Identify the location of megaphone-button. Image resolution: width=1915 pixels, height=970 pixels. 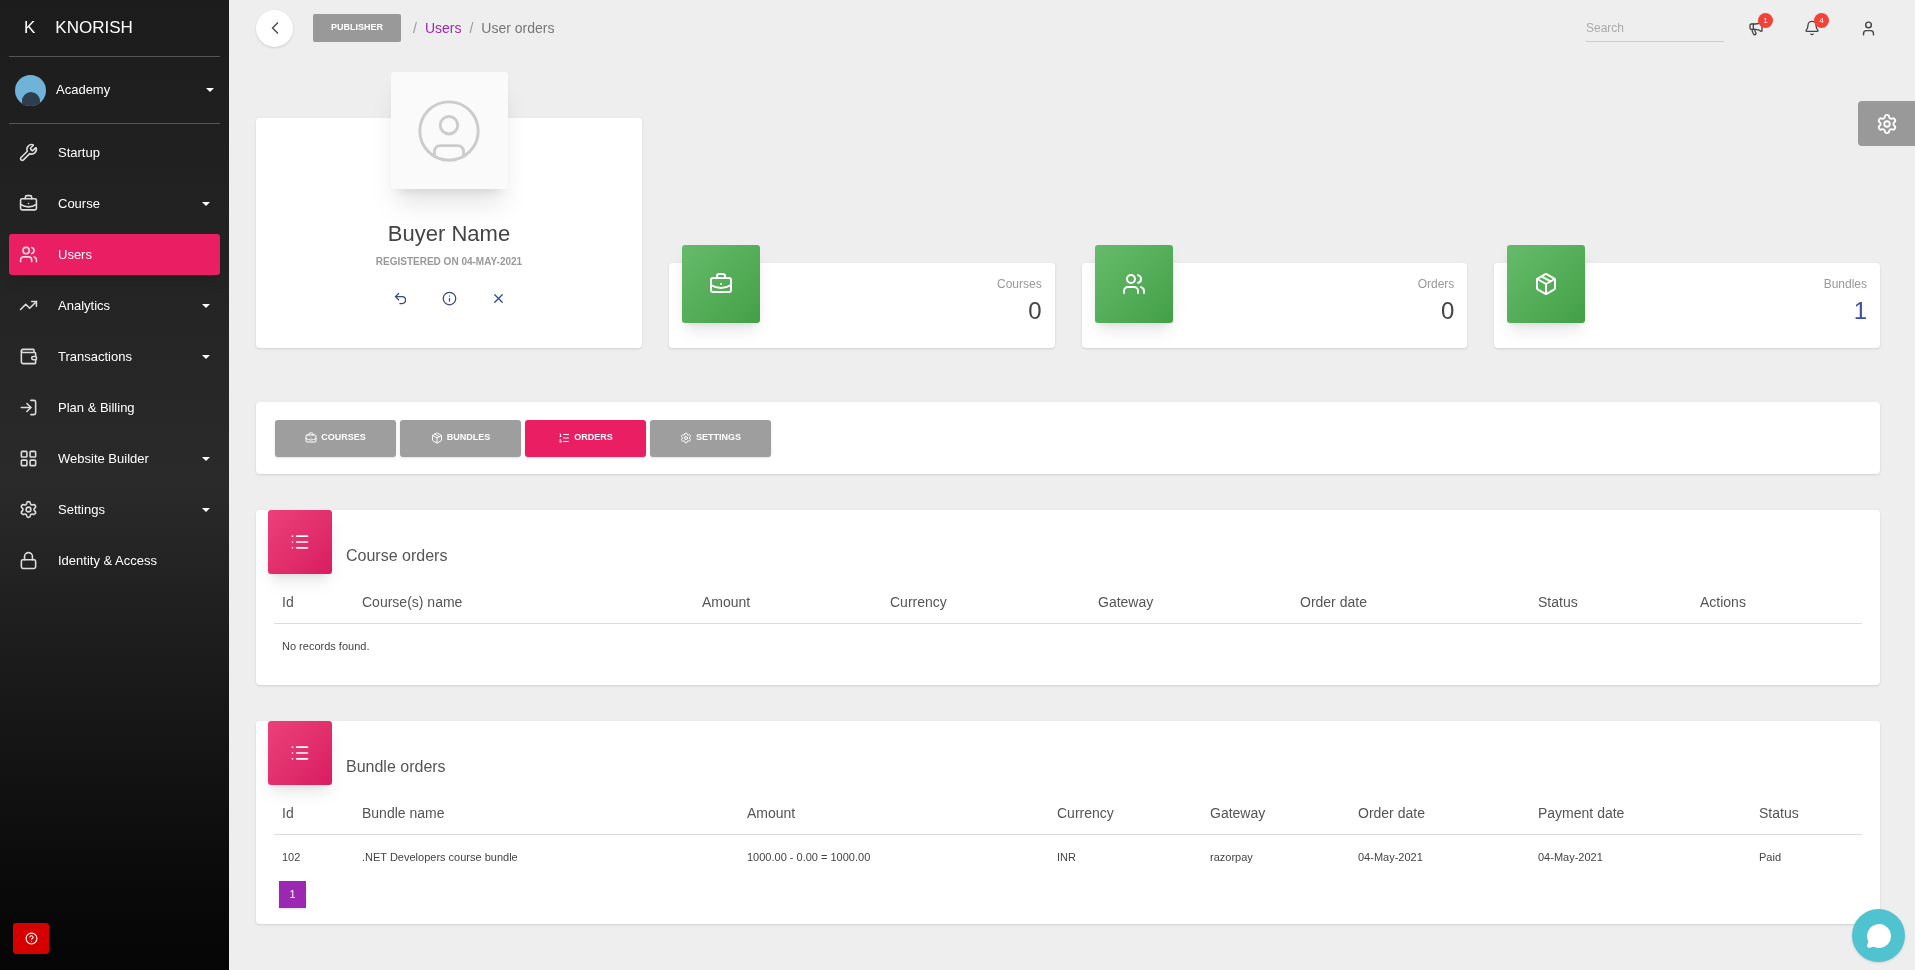
(1756, 28).